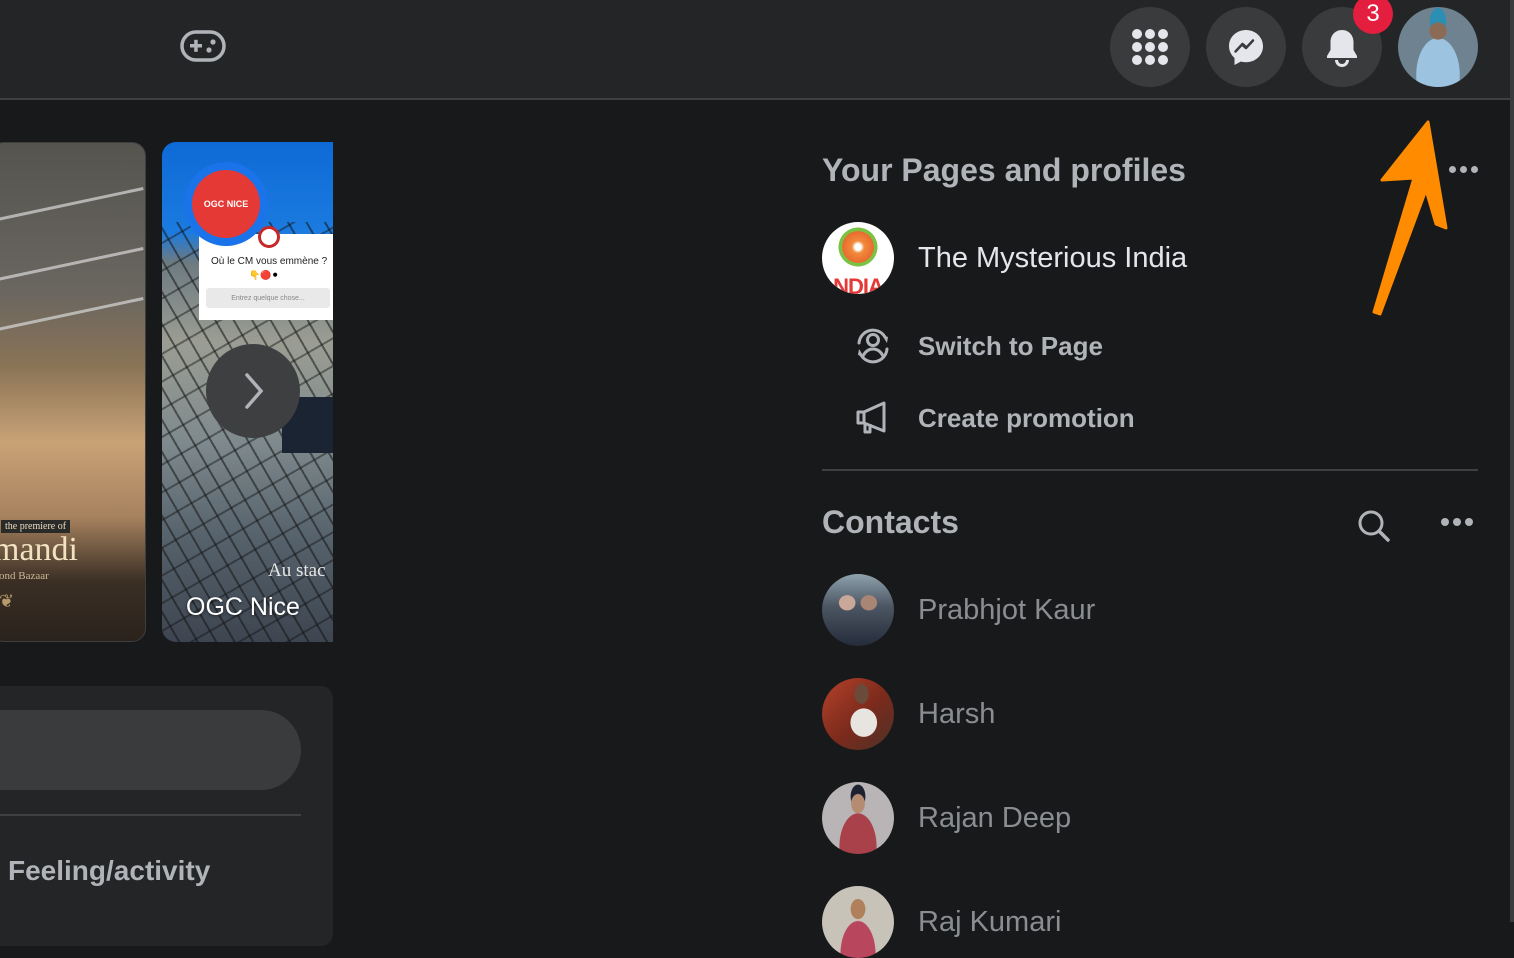 Image resolution: width=1514 pixels, height=958 pixels. Describe the element at coordinates (1410, 218) in the screenshot. I see `annotation-arrow-icon` at that location.